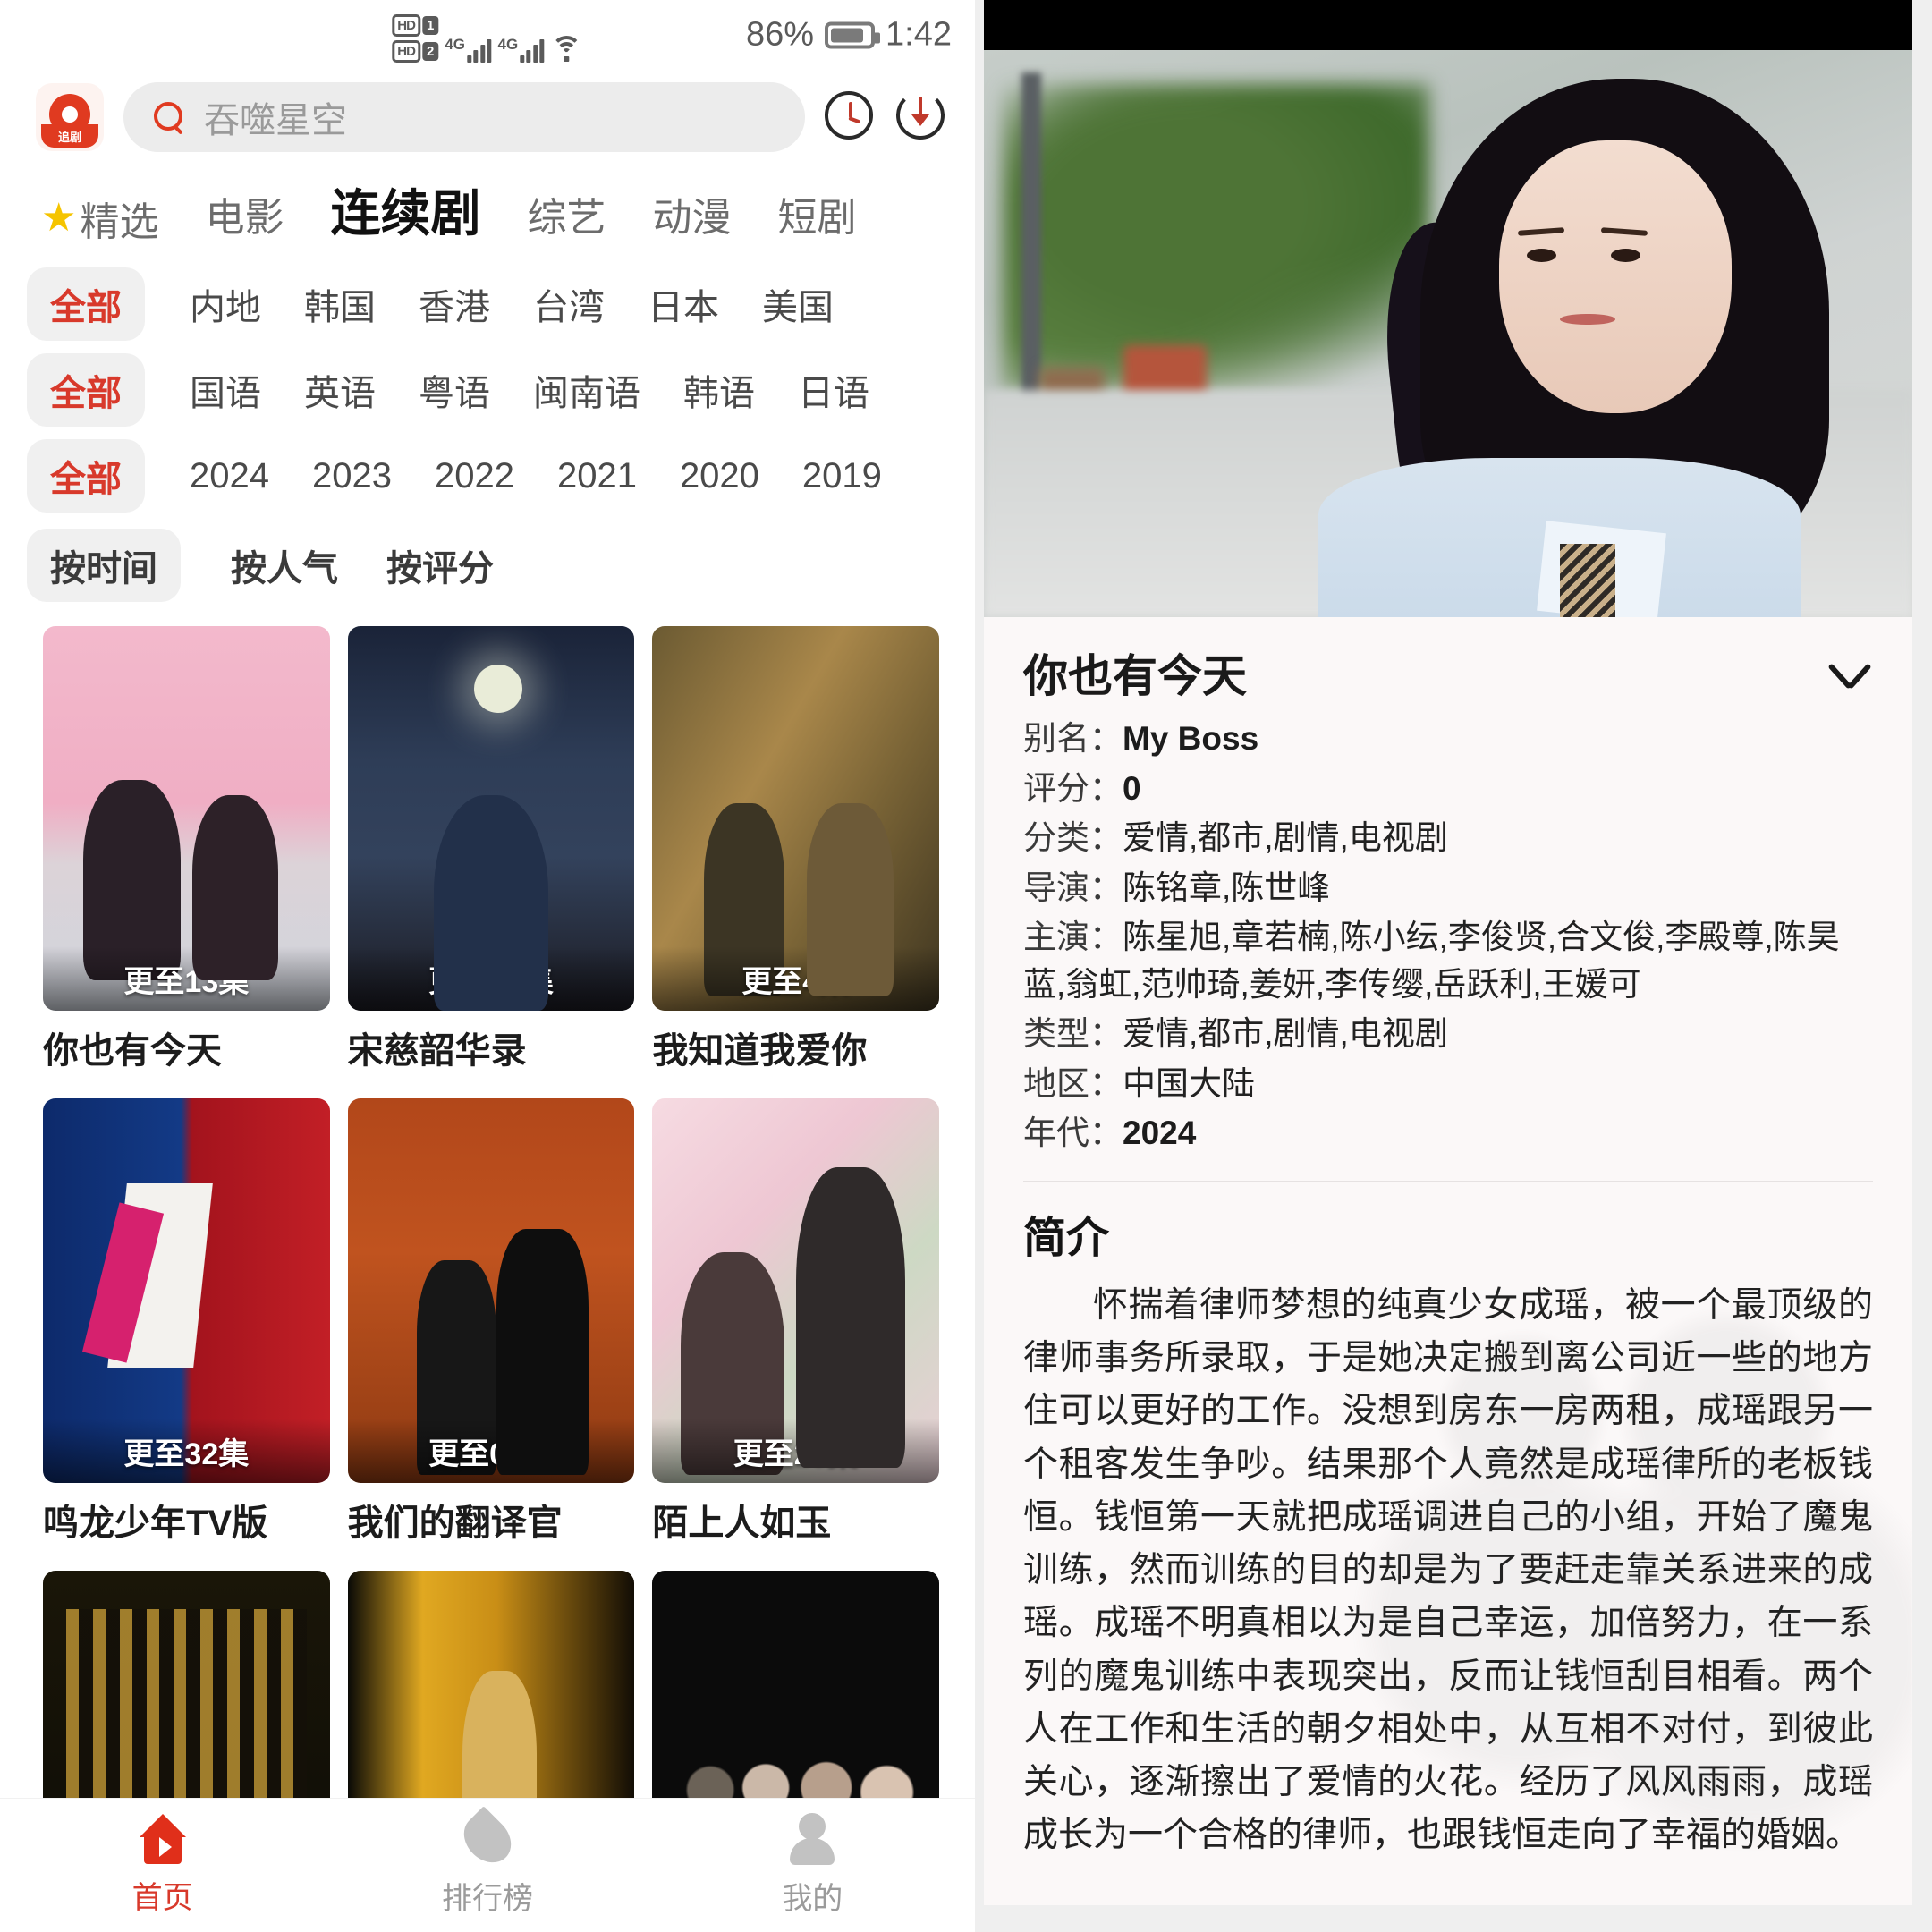 The height and width of the screenshot is (1932, 1932). I want to click on hd2-number: 2, so click(430, 51).